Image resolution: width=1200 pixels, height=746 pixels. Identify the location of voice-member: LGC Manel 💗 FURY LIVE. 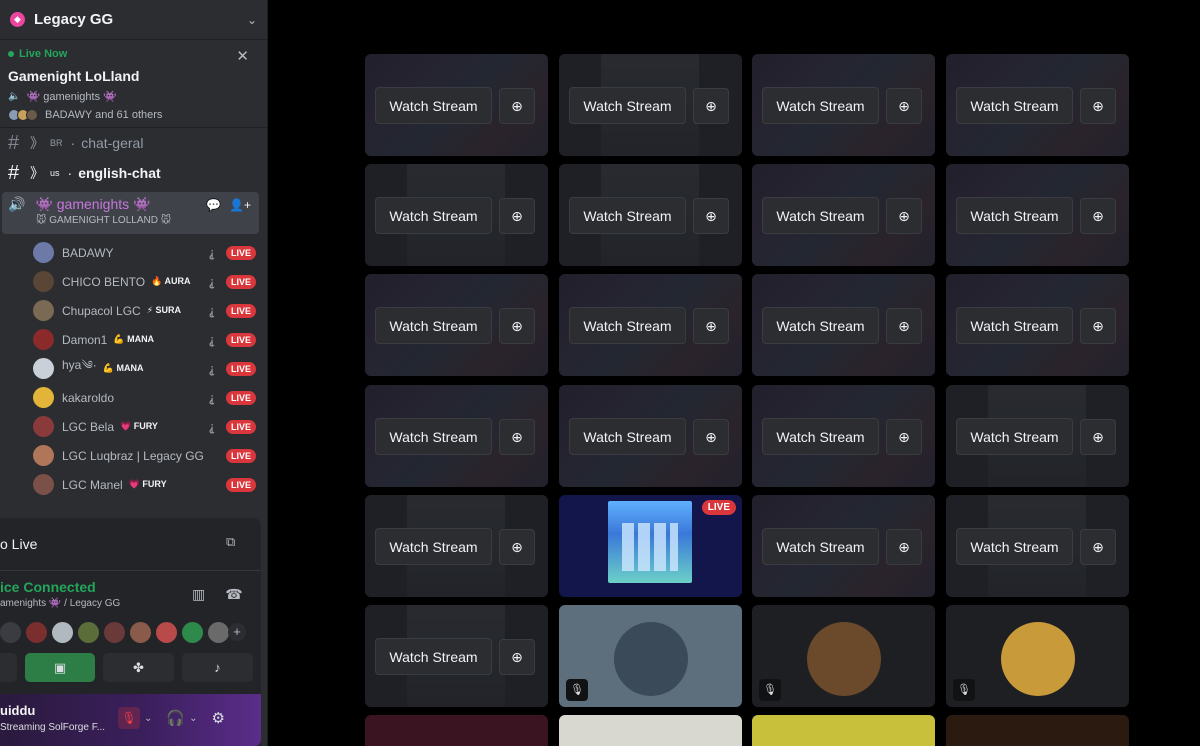
(133, 484).